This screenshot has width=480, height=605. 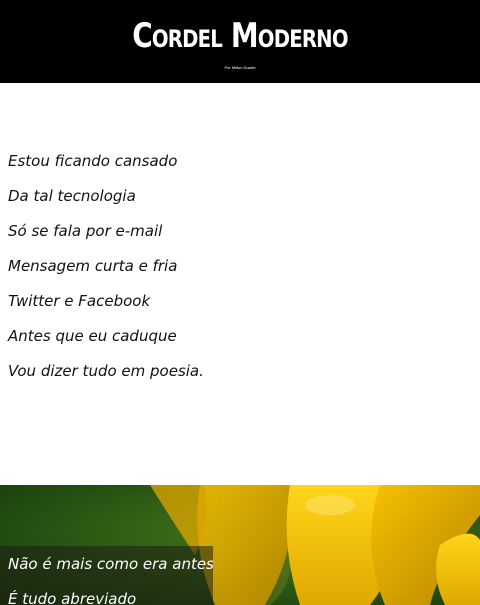 I want to click on site-byline: Por Milton Duarte, so click(x=240, y=67).